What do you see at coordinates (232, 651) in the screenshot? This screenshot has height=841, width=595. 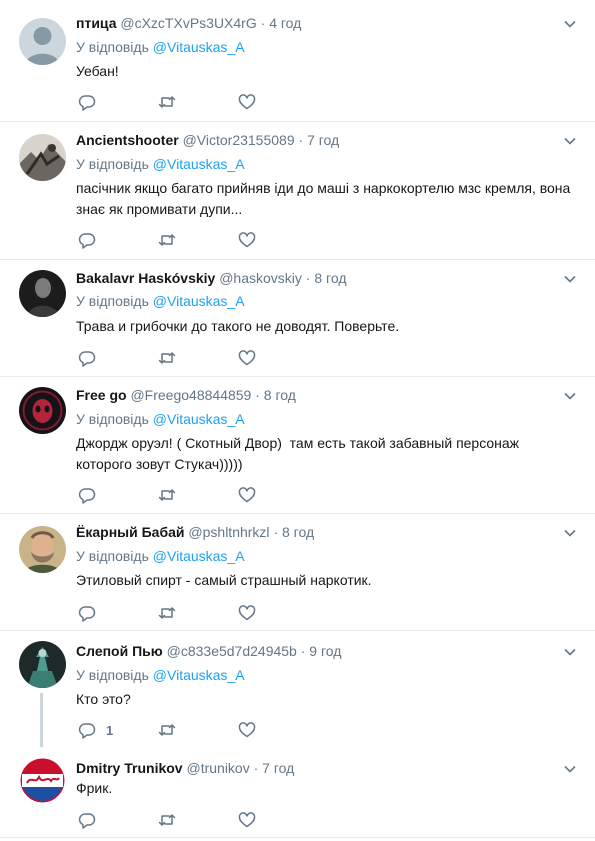 I see `user-handle: @c833e5d7d24945b` at bounding box center [232, 651].